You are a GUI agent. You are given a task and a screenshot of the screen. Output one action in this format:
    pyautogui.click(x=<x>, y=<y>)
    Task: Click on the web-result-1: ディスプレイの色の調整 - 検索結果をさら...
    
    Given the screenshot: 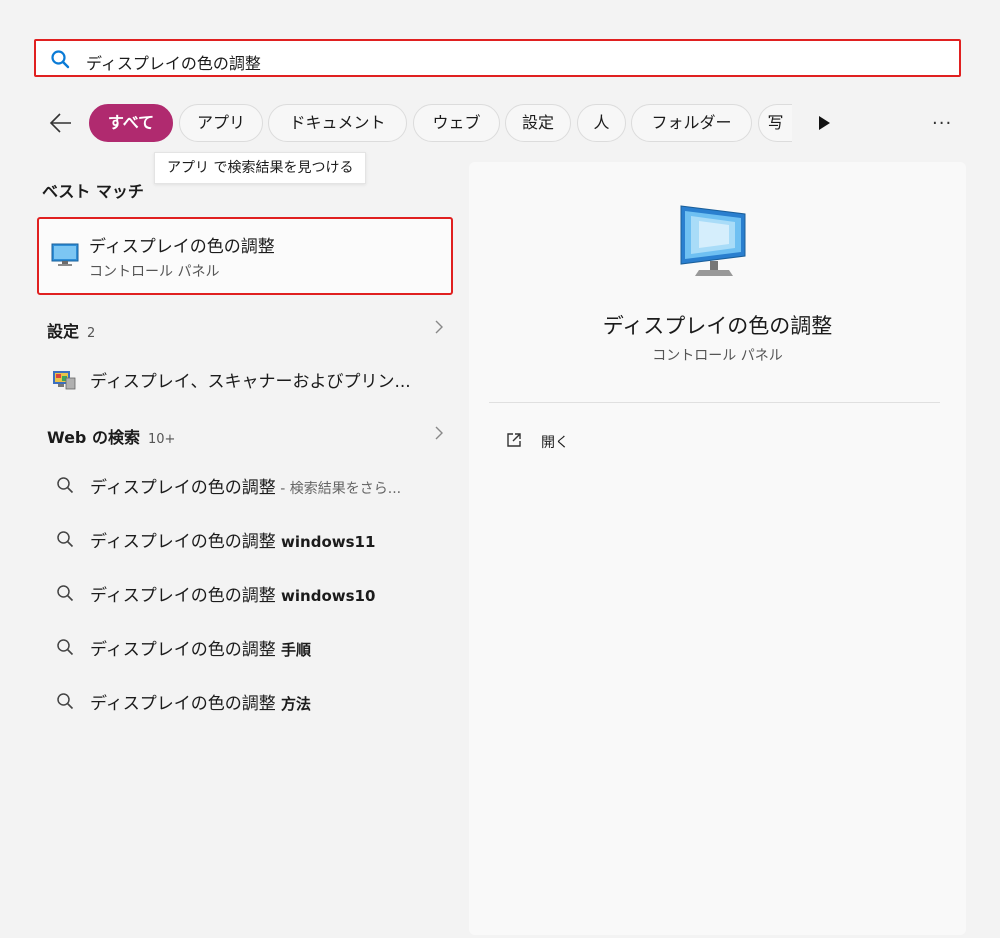 What is the action you would take?
    pyautogui.click(x=245, y=484)
    